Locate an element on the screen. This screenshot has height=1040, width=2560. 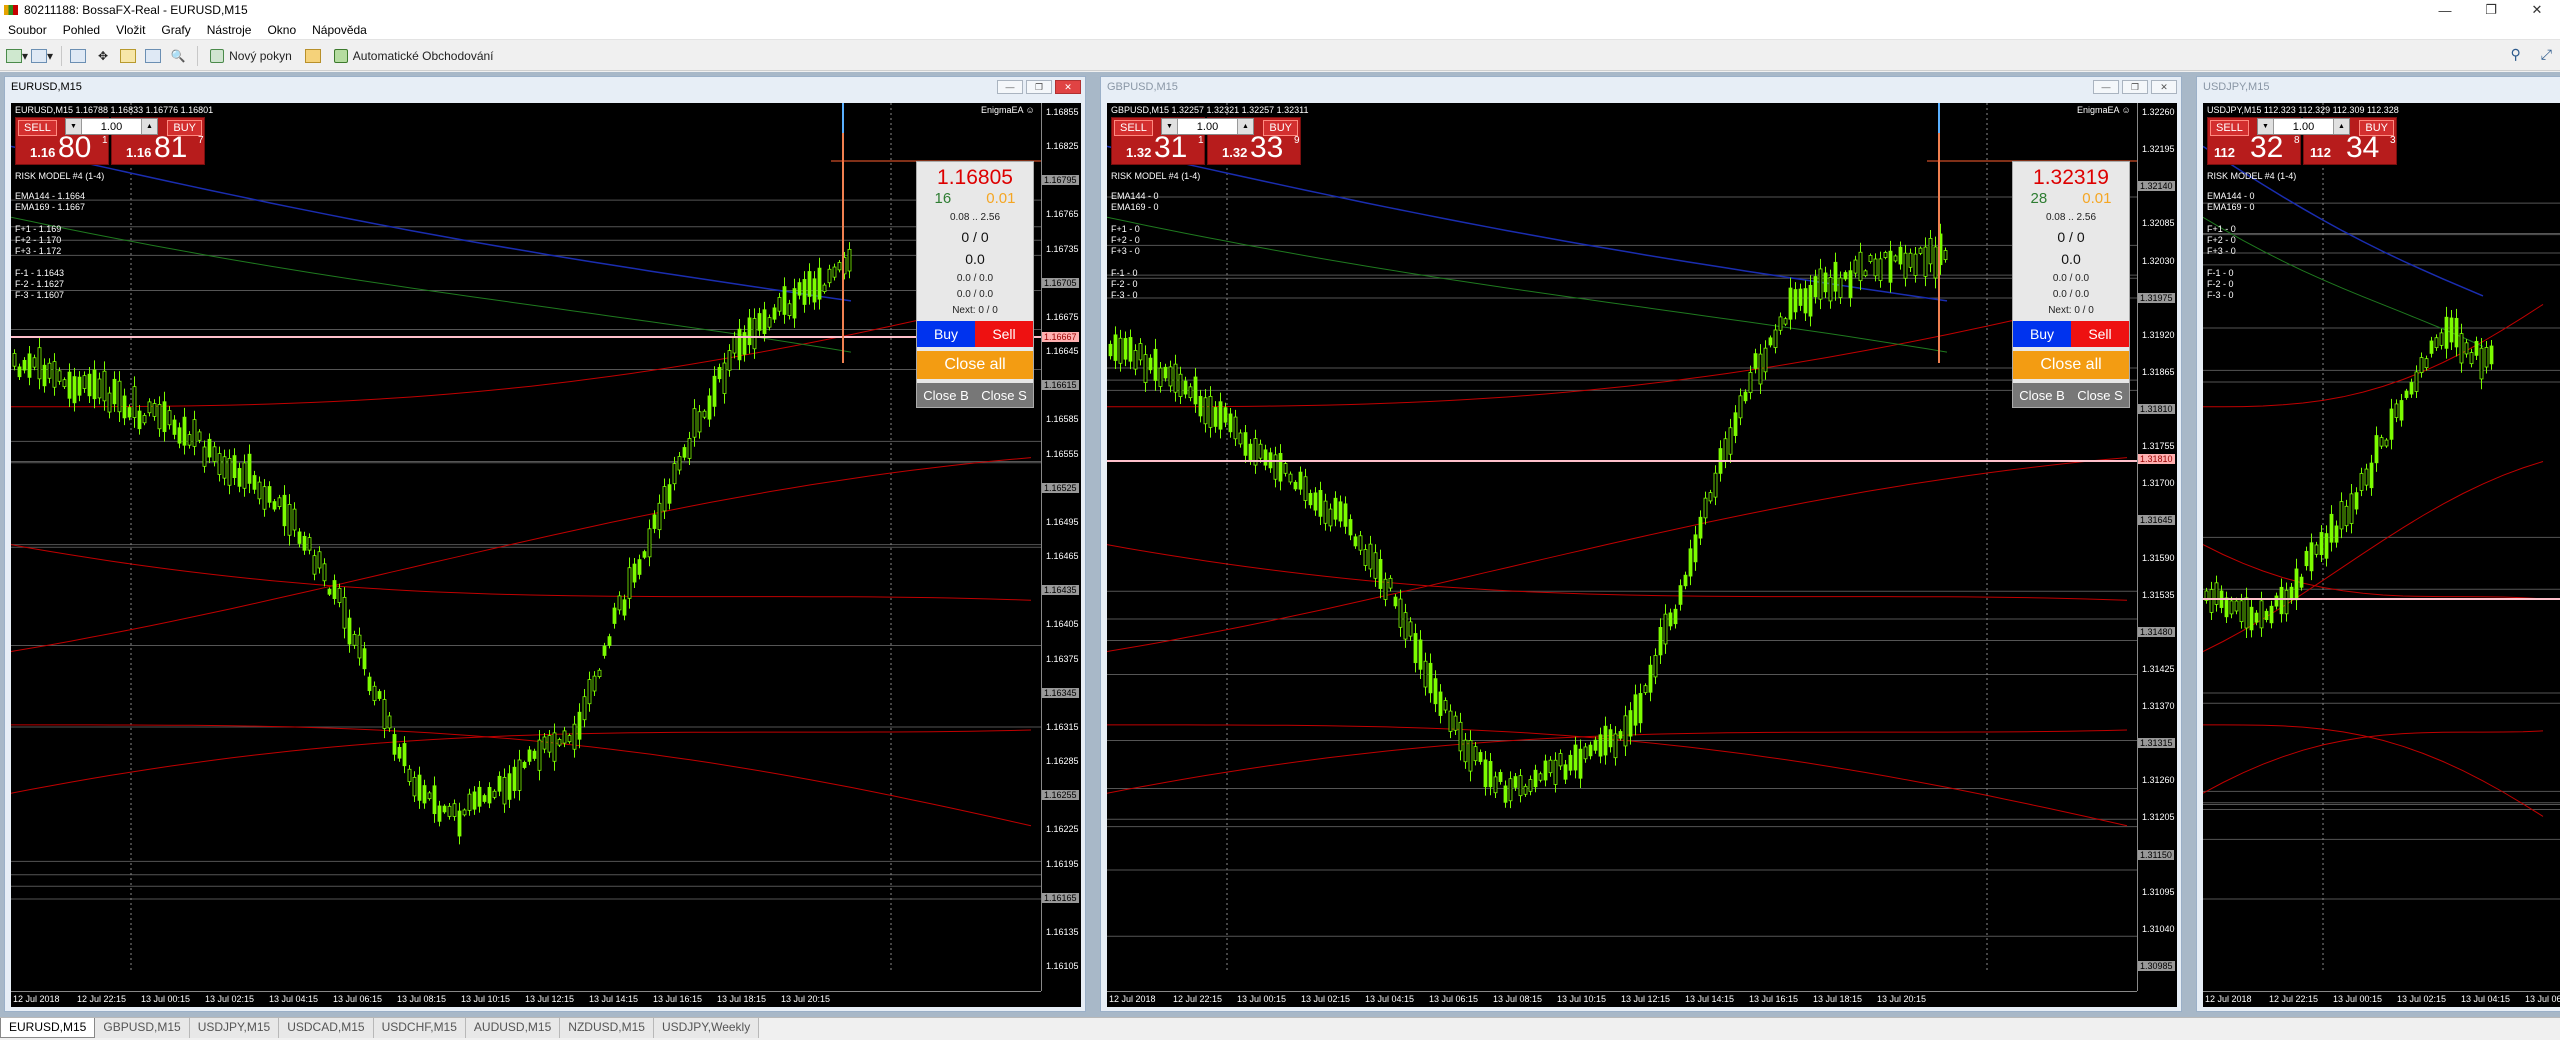
terminal-icon is located at coordinates (153, 56).